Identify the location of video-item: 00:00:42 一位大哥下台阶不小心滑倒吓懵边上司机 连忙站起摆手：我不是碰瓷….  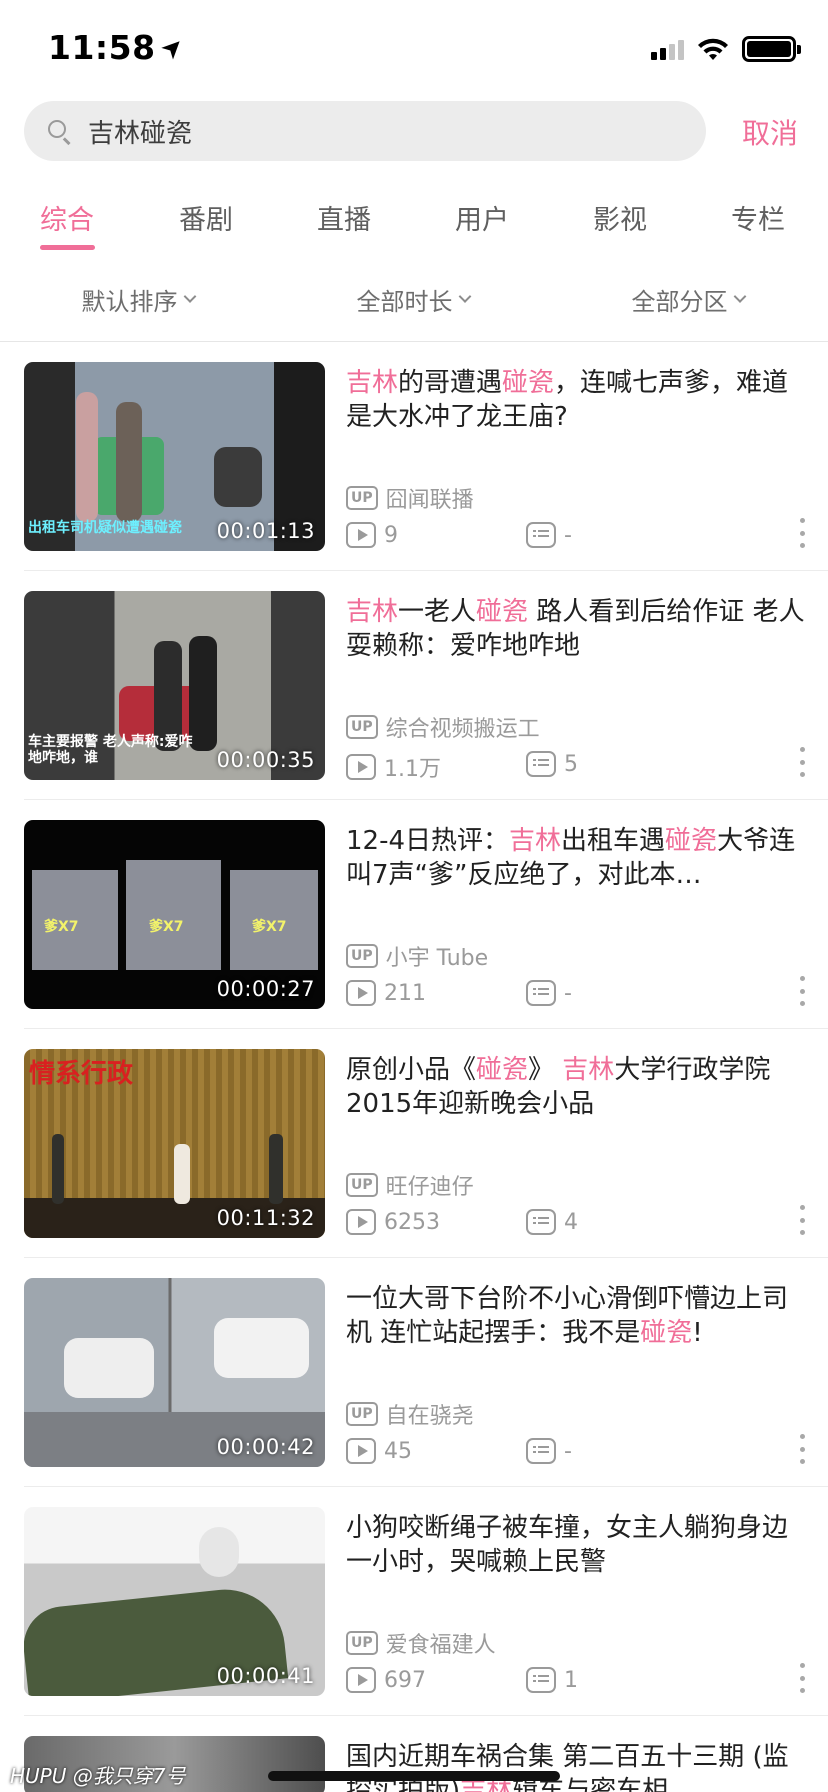
(414, 1372).